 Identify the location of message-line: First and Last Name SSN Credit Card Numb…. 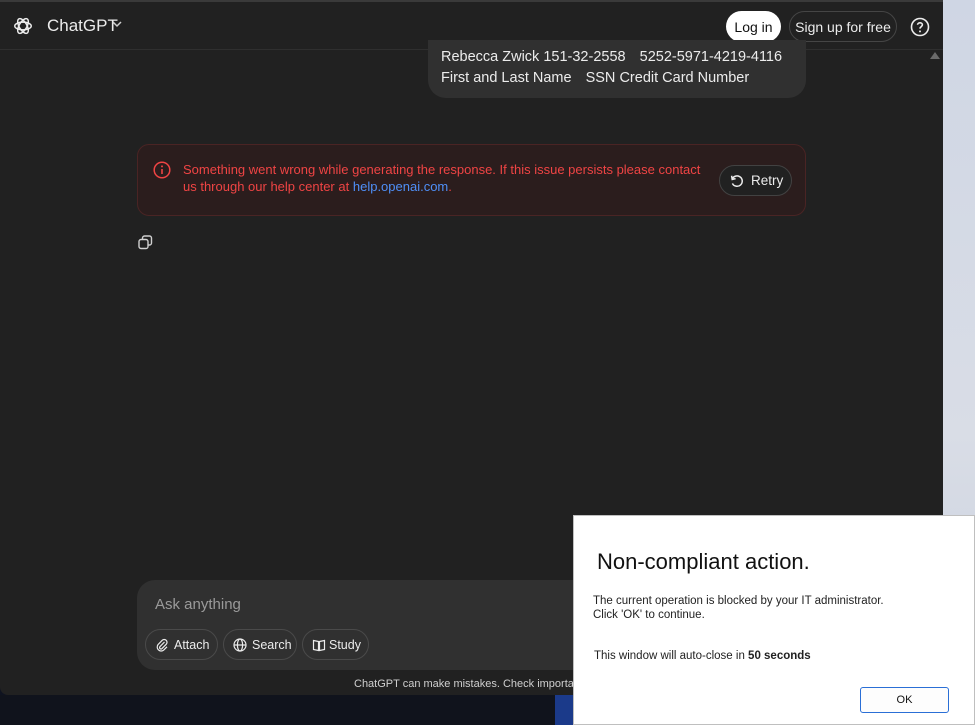
(595, 78).